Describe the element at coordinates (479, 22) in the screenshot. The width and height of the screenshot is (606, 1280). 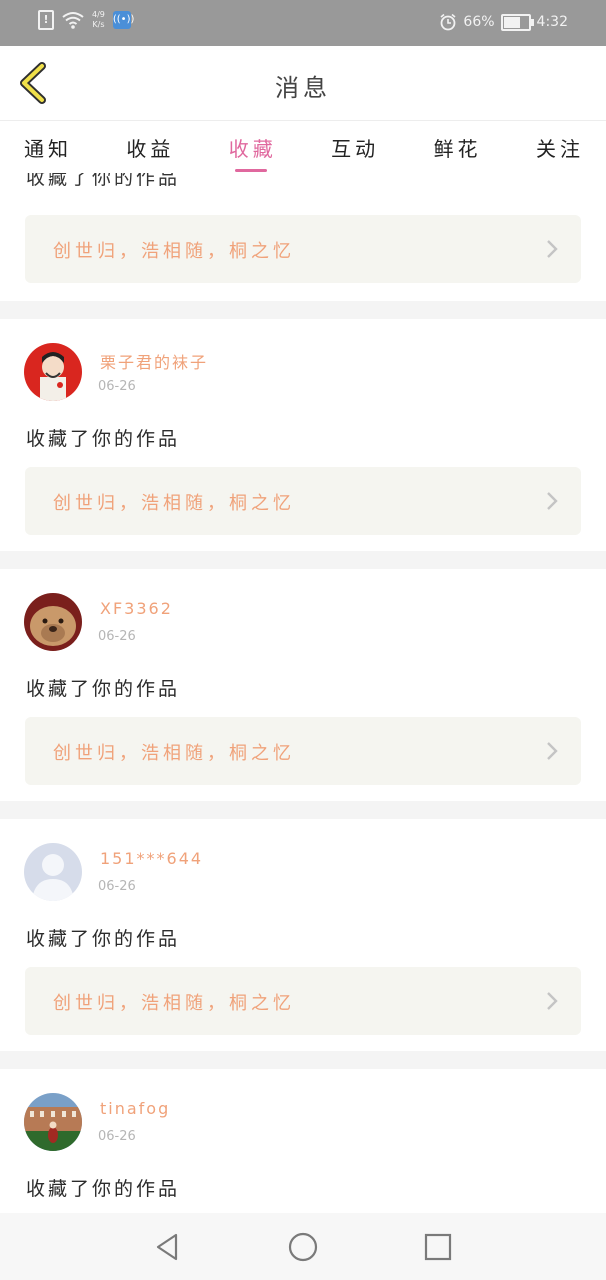
I see `battery-percent: 66%` at that location.